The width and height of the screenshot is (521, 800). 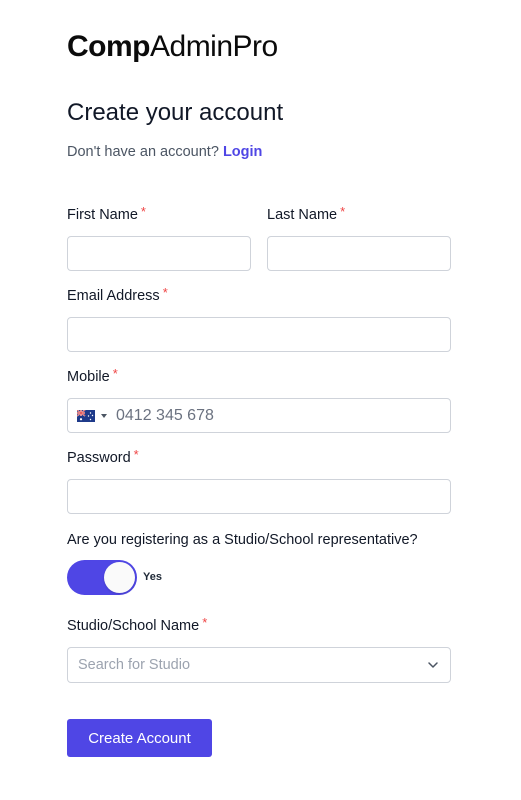 What do you see at coordinates (133, 626) in the screenshot?
I see `studio-label-text: Studio/School Name` at bounding box center [133, 626].